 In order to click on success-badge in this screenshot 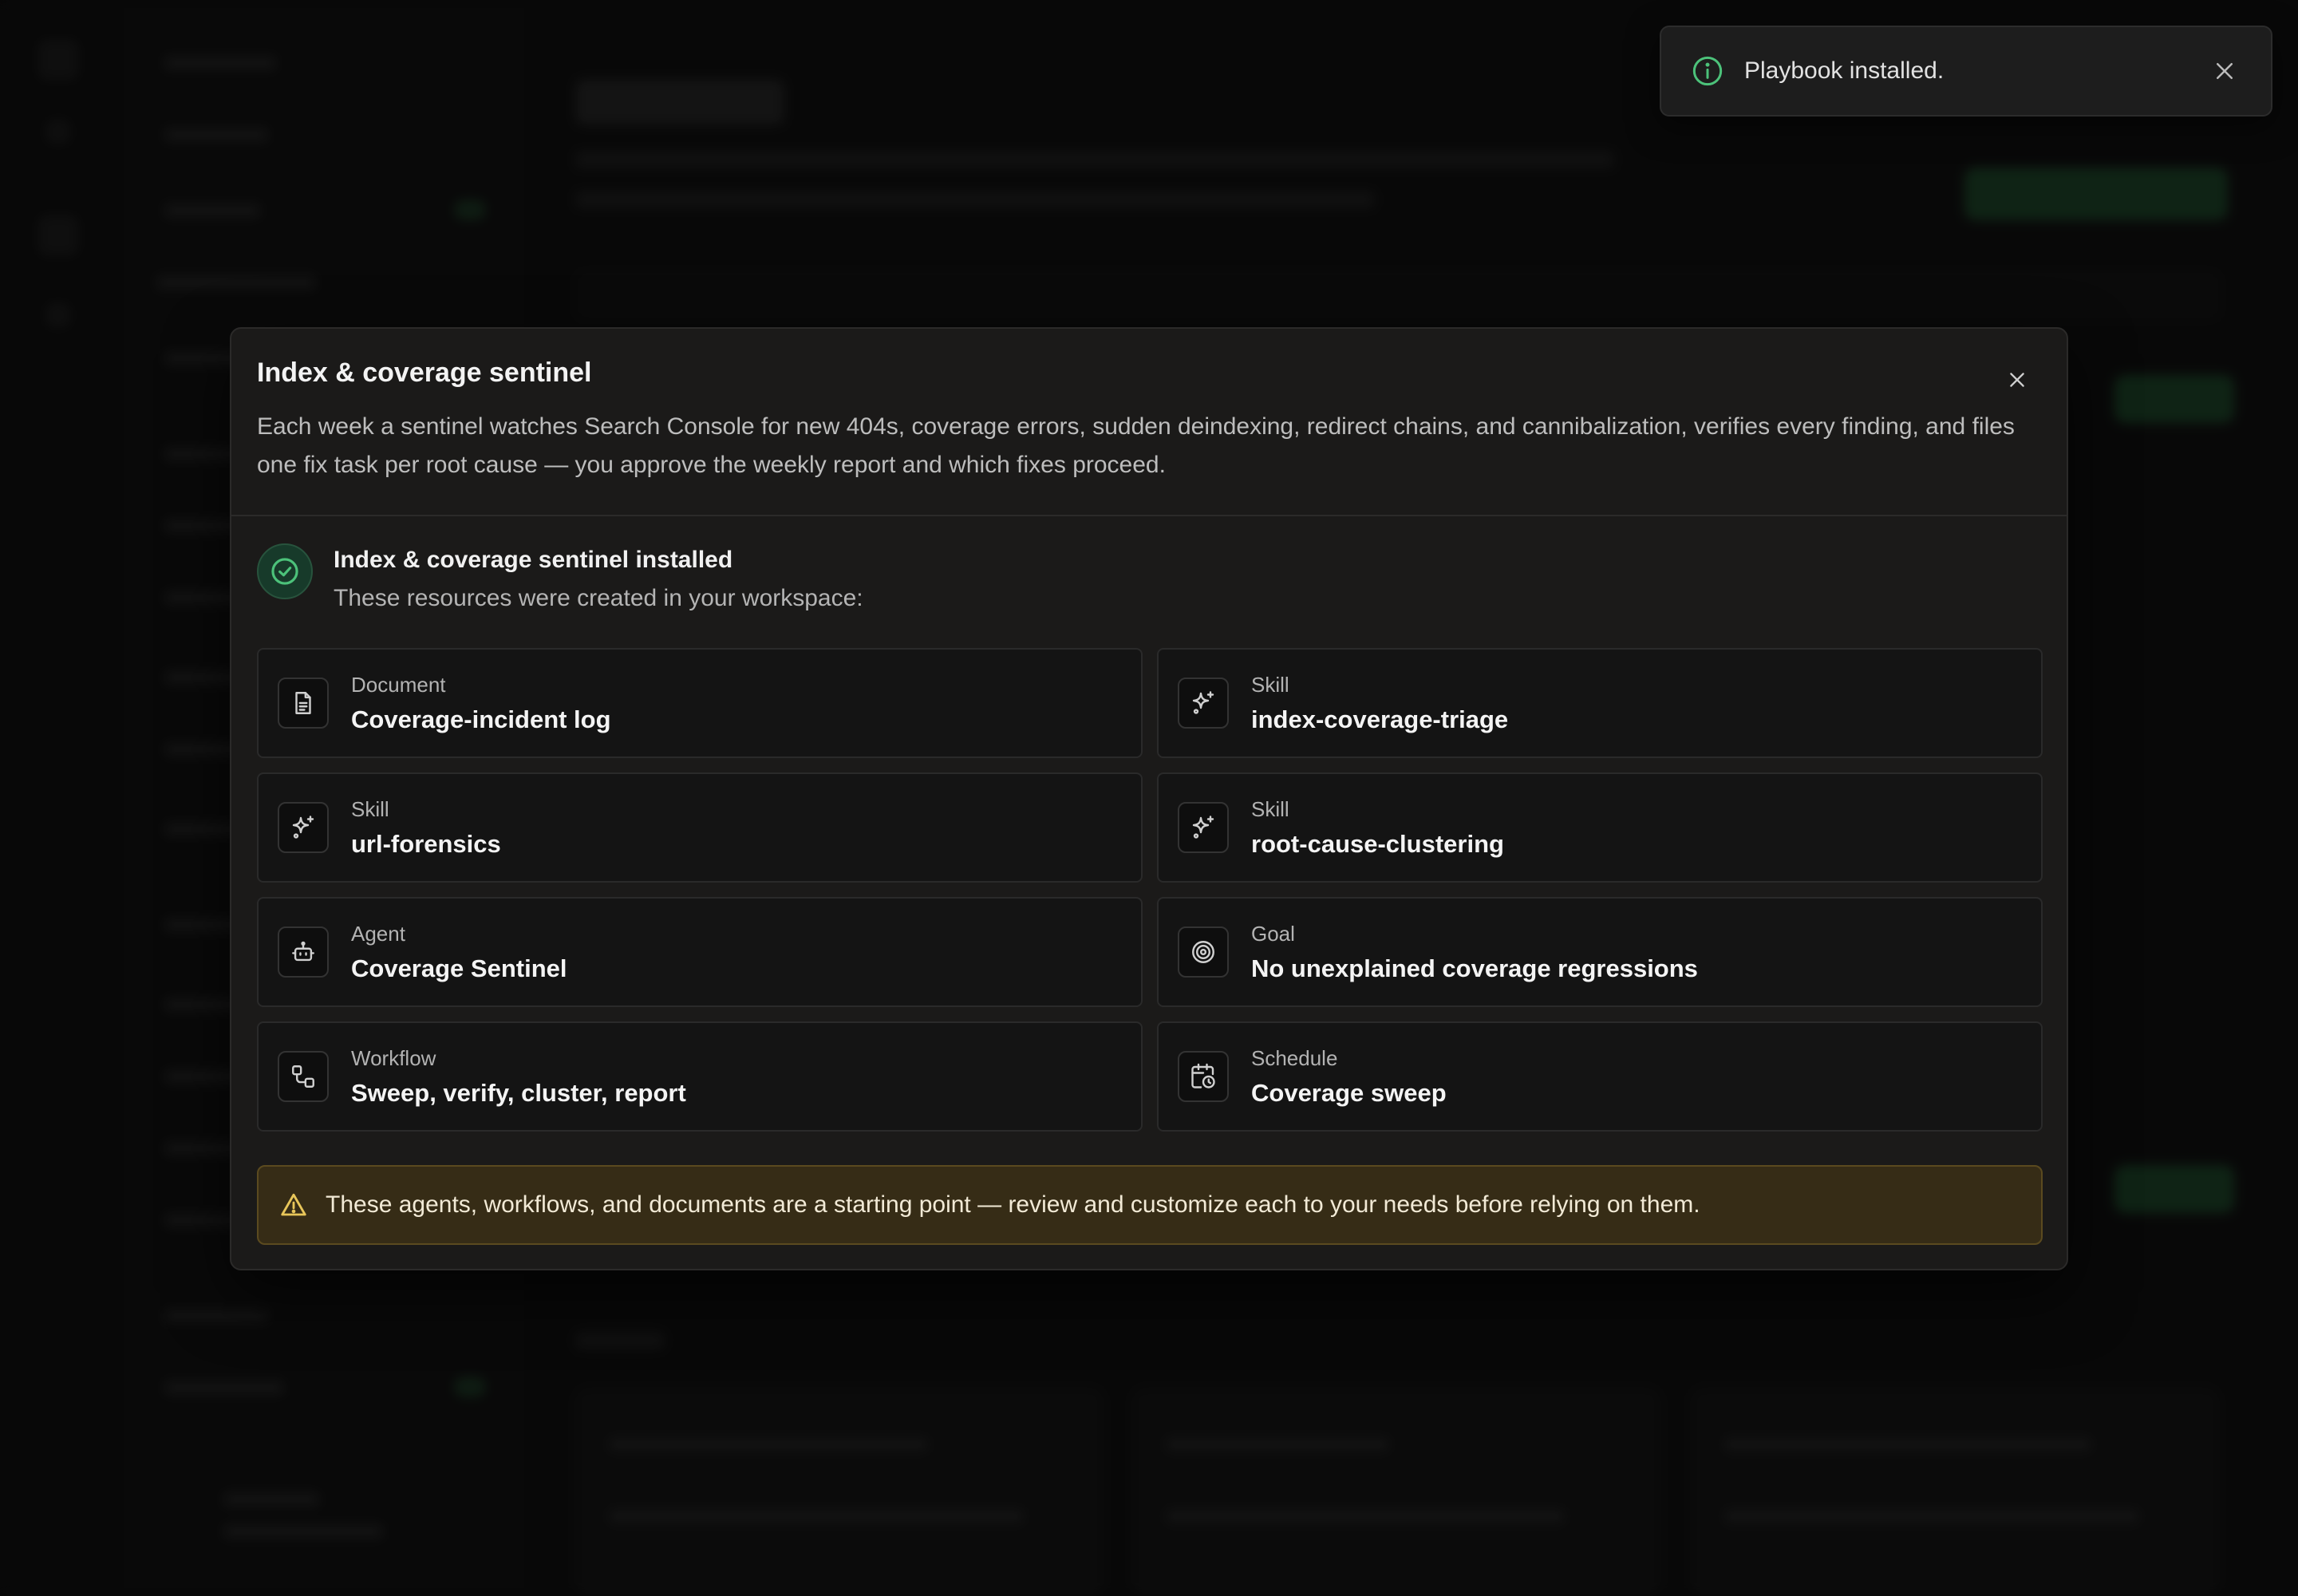, I will do `click(285, 571)`.